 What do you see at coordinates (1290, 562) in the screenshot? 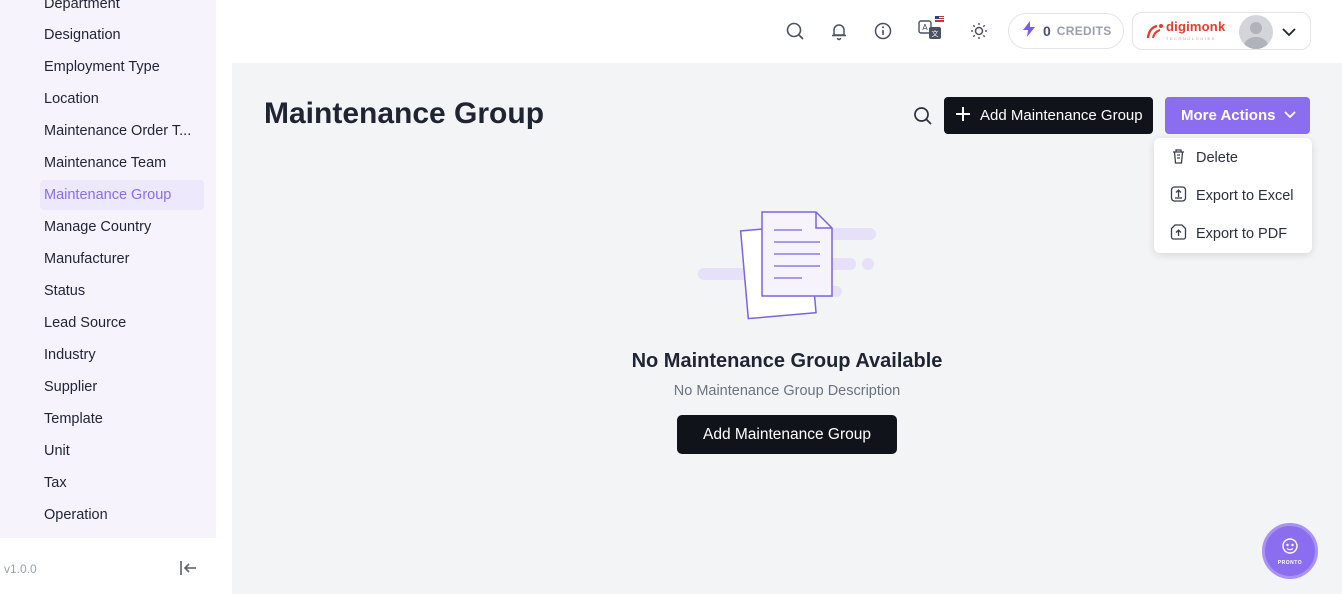
I see `assistant-label: PRONTO` at bounding box center [1290, 562].